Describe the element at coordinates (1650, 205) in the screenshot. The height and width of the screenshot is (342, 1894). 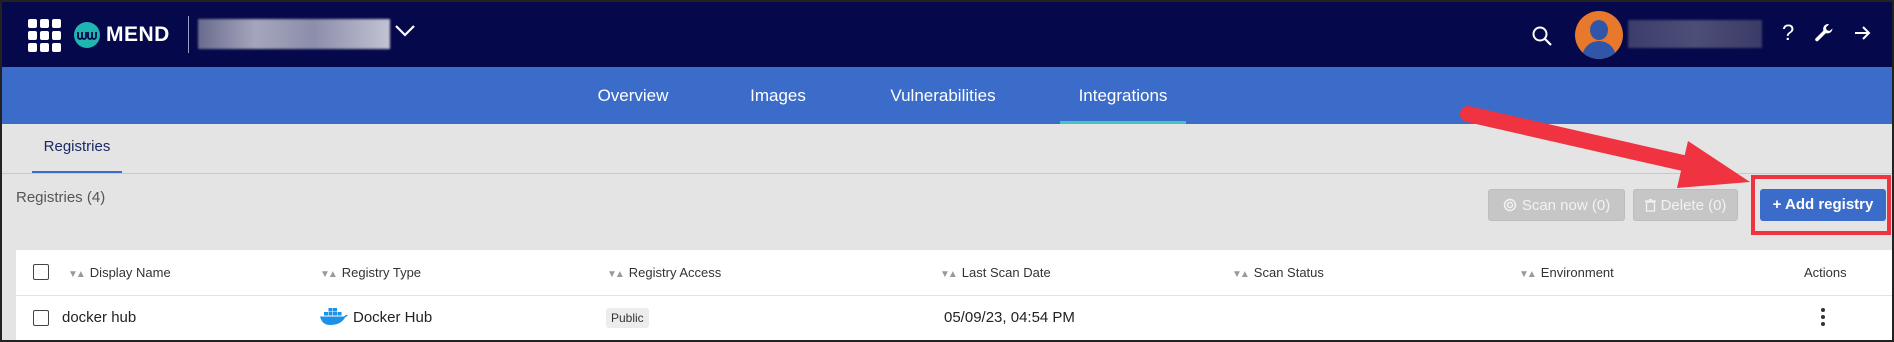
I see `trash-icon` at that location.